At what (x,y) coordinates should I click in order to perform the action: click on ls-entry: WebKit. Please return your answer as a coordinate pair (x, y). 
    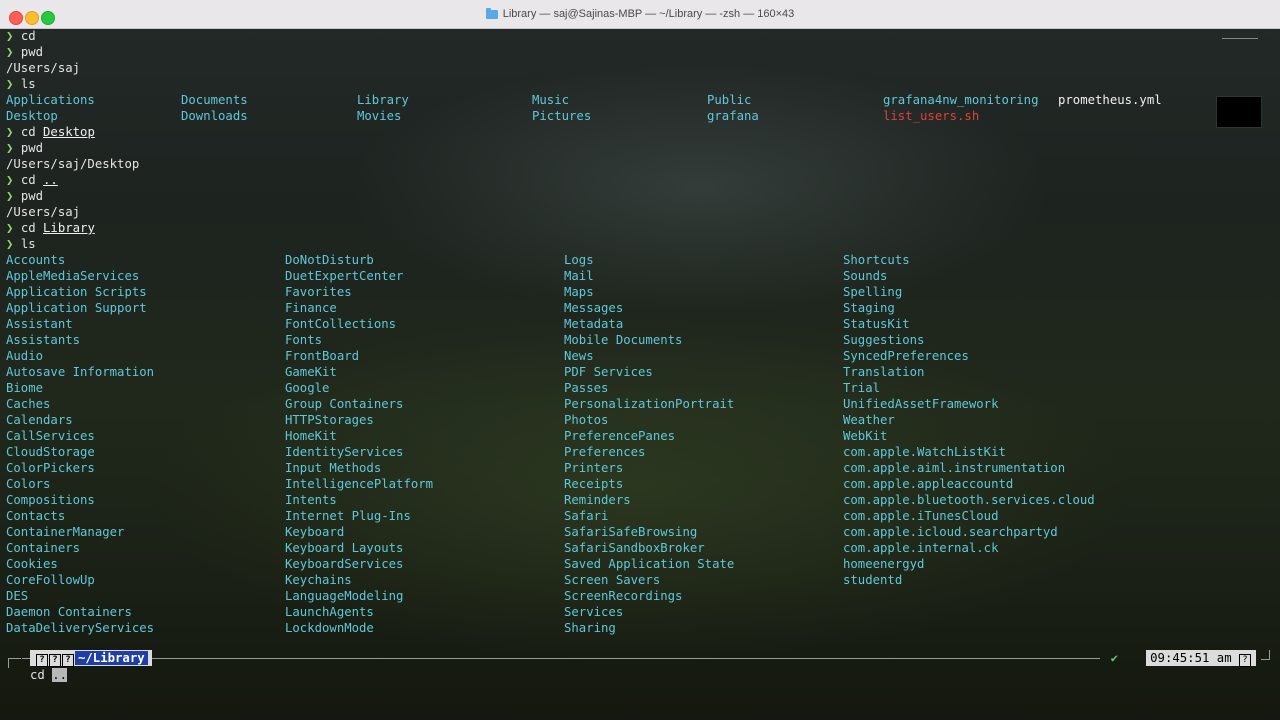
    Looking at the image, I should click on (865, 436).